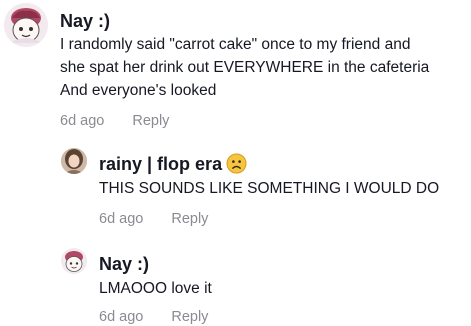 Image resolution: width=471 pixels, height=326 pixels. I want to click on username-text: rainy | flop era, so click(161, 164).